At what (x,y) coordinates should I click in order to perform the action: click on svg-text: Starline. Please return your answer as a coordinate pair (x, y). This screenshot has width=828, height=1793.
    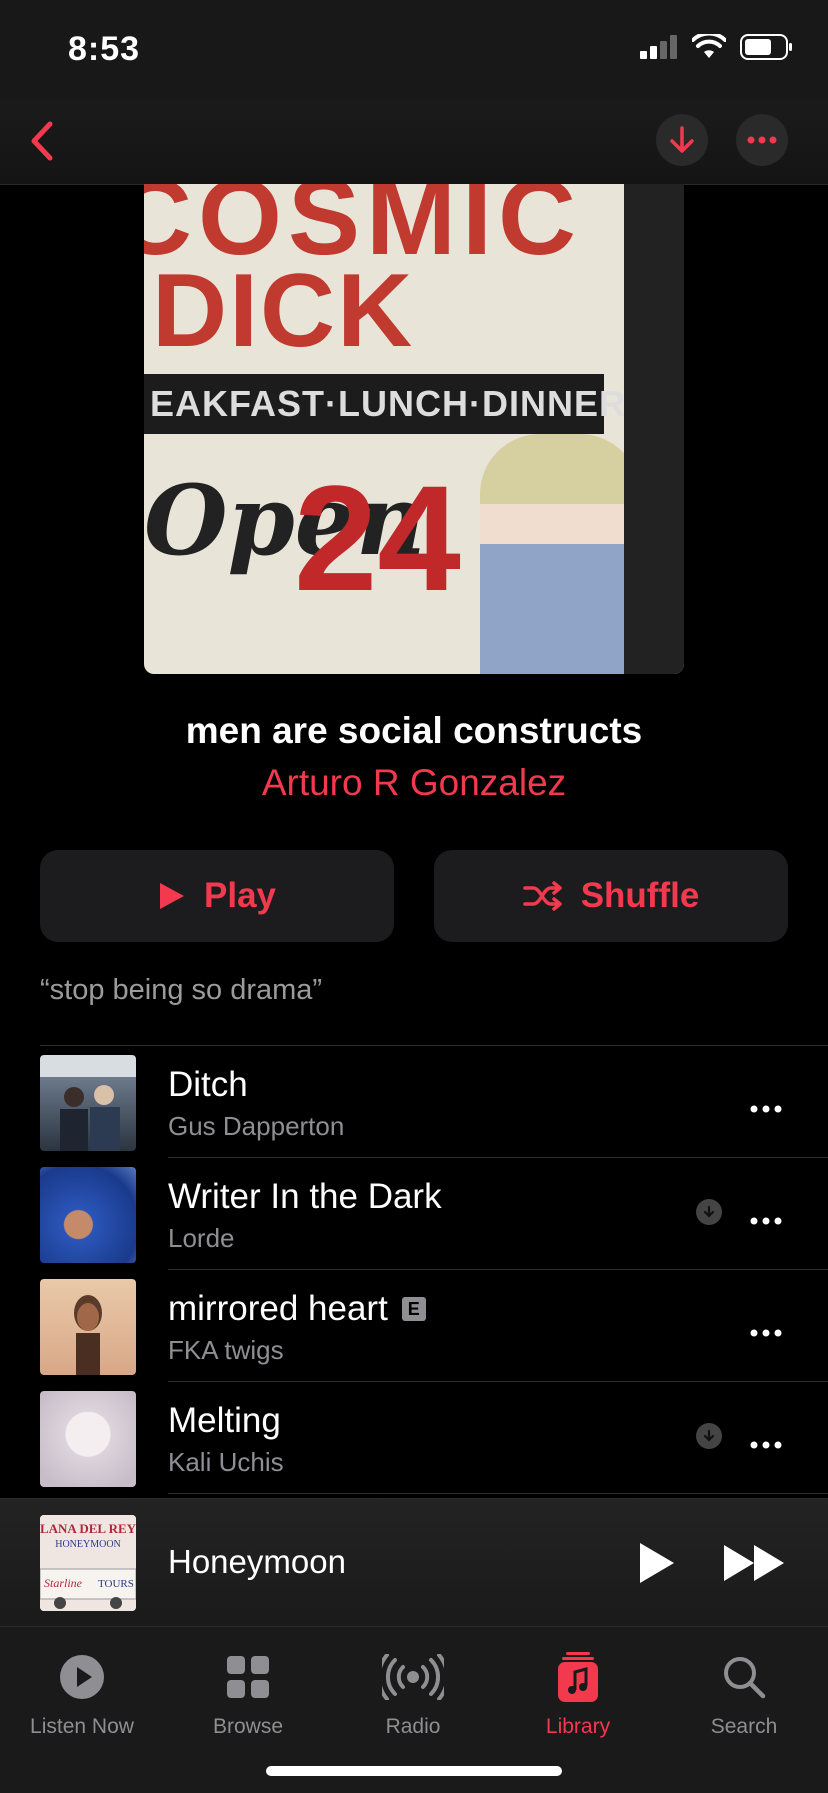
    Looking at the image, I should click on (63, 1583).